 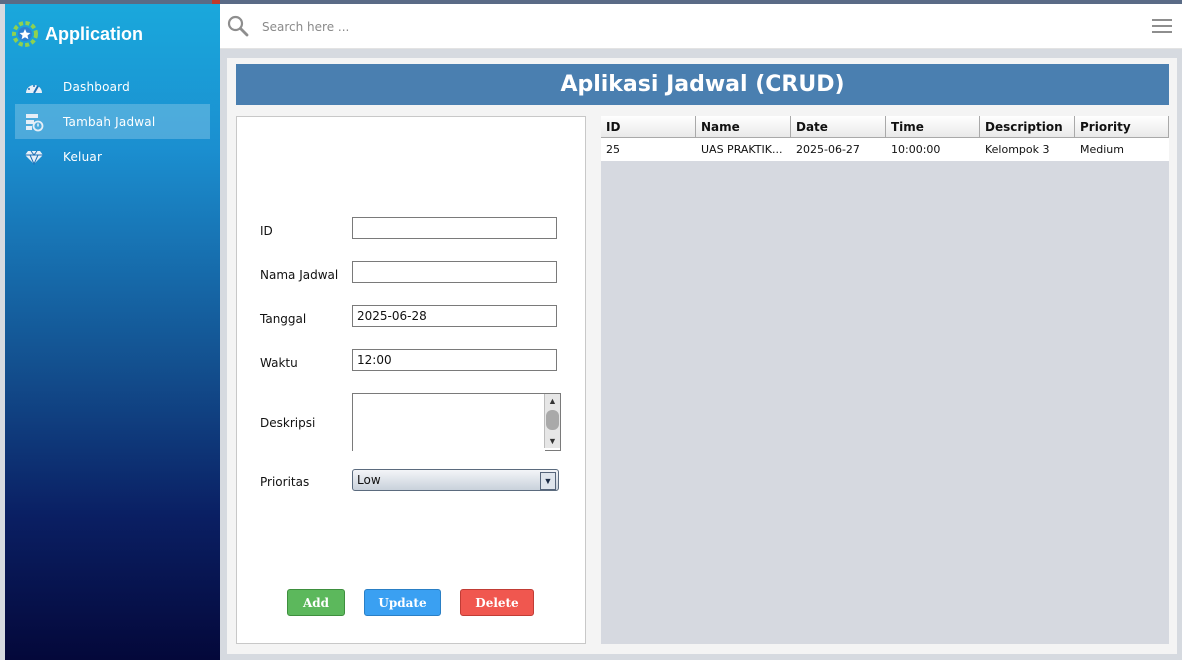 I want to click on name-field, so click(x=454, y=272).